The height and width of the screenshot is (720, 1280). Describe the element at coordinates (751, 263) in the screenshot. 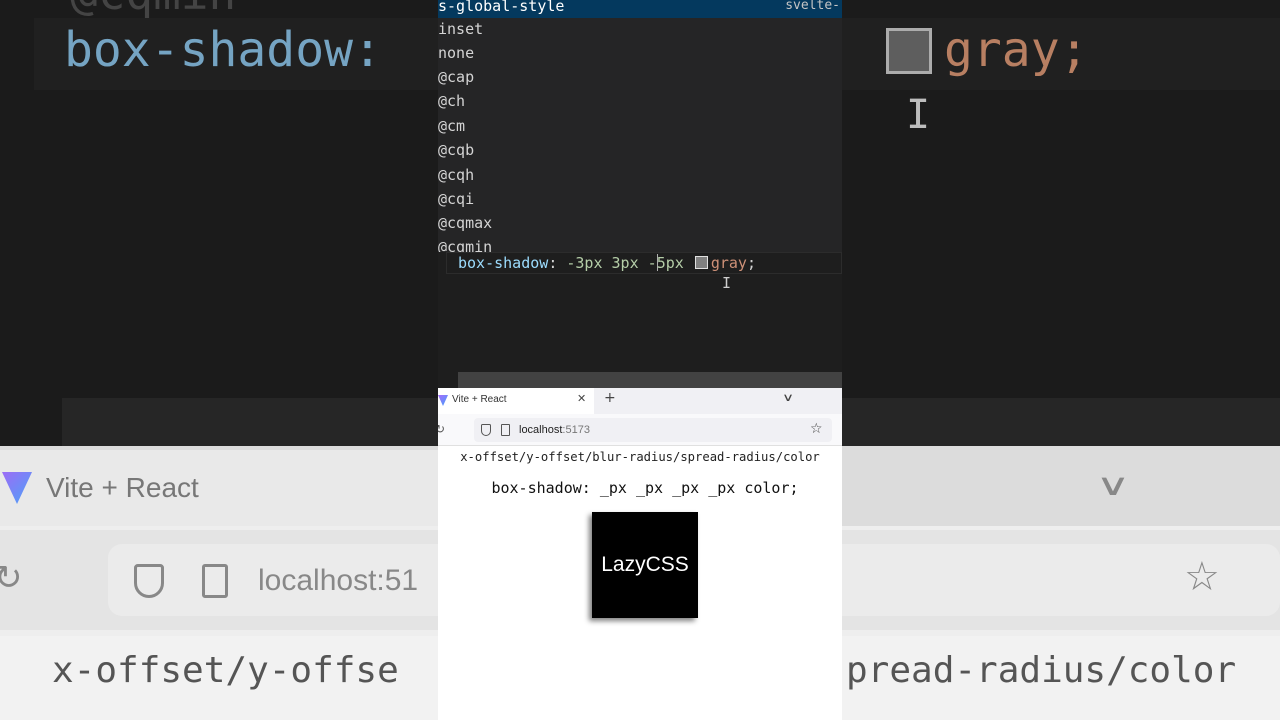

I see `css-semicolon: ;` at that location.